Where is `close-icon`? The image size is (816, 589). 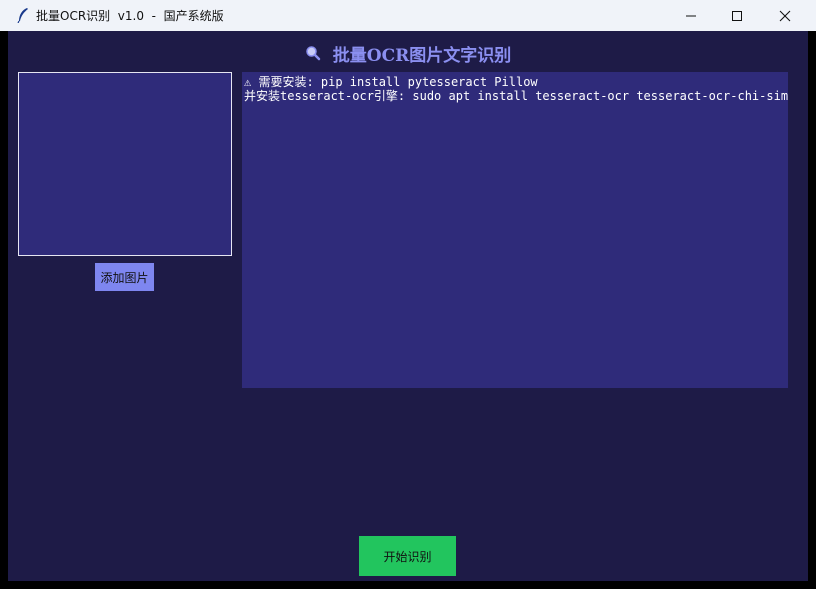 close-icon is located at coordinates (785, 16).